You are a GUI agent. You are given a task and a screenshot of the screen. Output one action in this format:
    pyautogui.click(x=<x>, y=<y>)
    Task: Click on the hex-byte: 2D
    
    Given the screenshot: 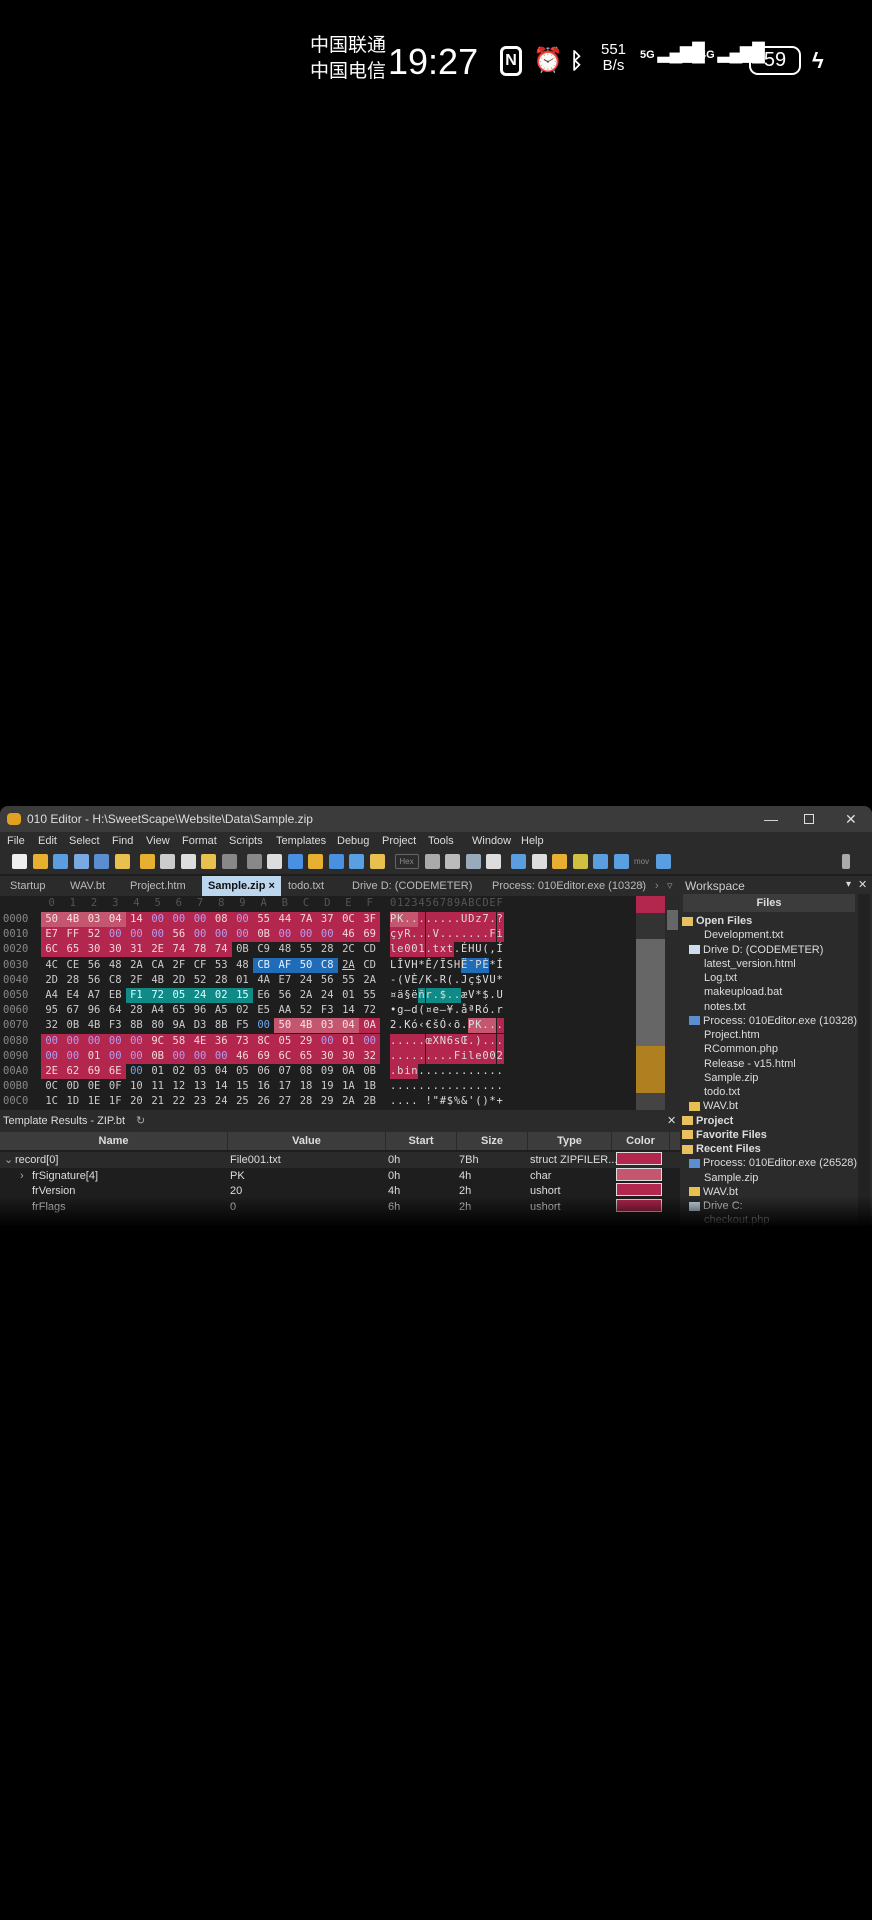 What is the action you would take?
    pyautogui.click(x=178, y=980)
    